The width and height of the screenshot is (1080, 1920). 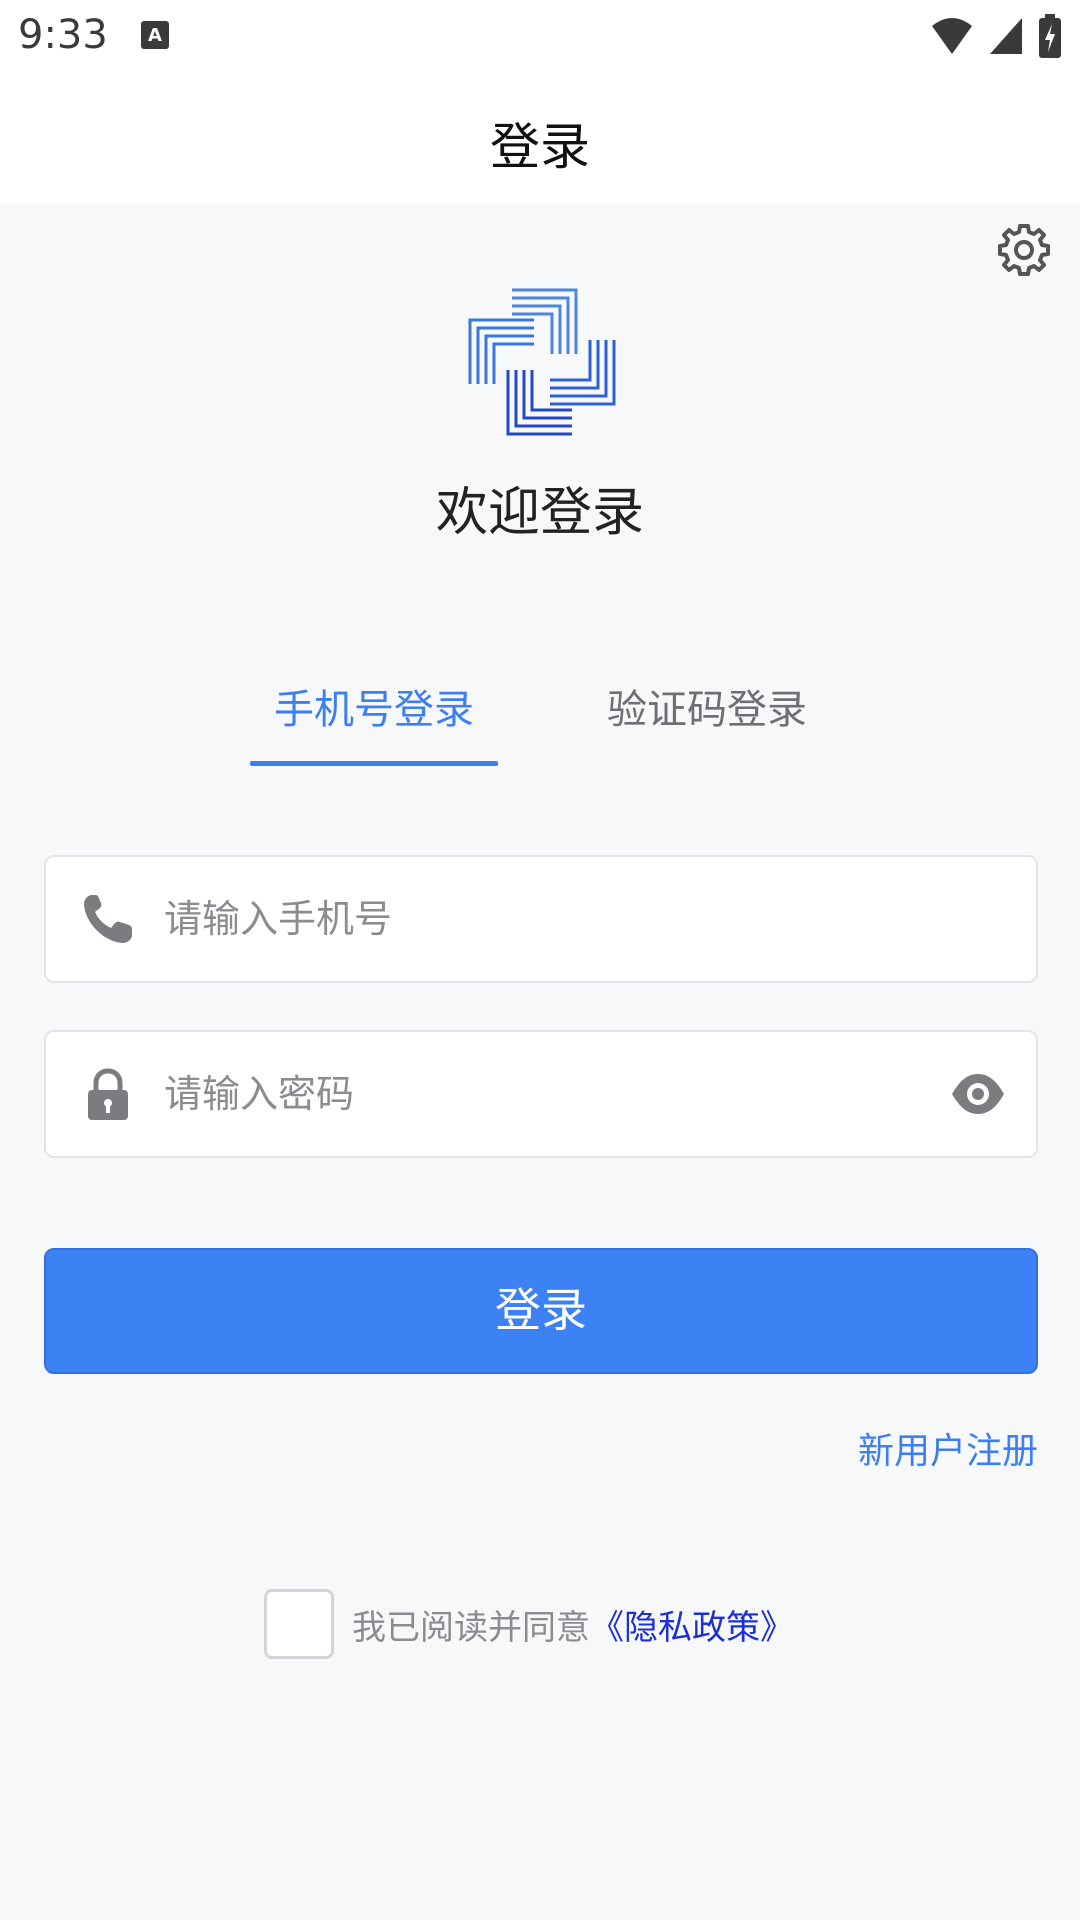 What do you see at coordinates (707, 710) in the screenshot?
I see `tab-label: 验证码登录` at bounding box center [707, 710].